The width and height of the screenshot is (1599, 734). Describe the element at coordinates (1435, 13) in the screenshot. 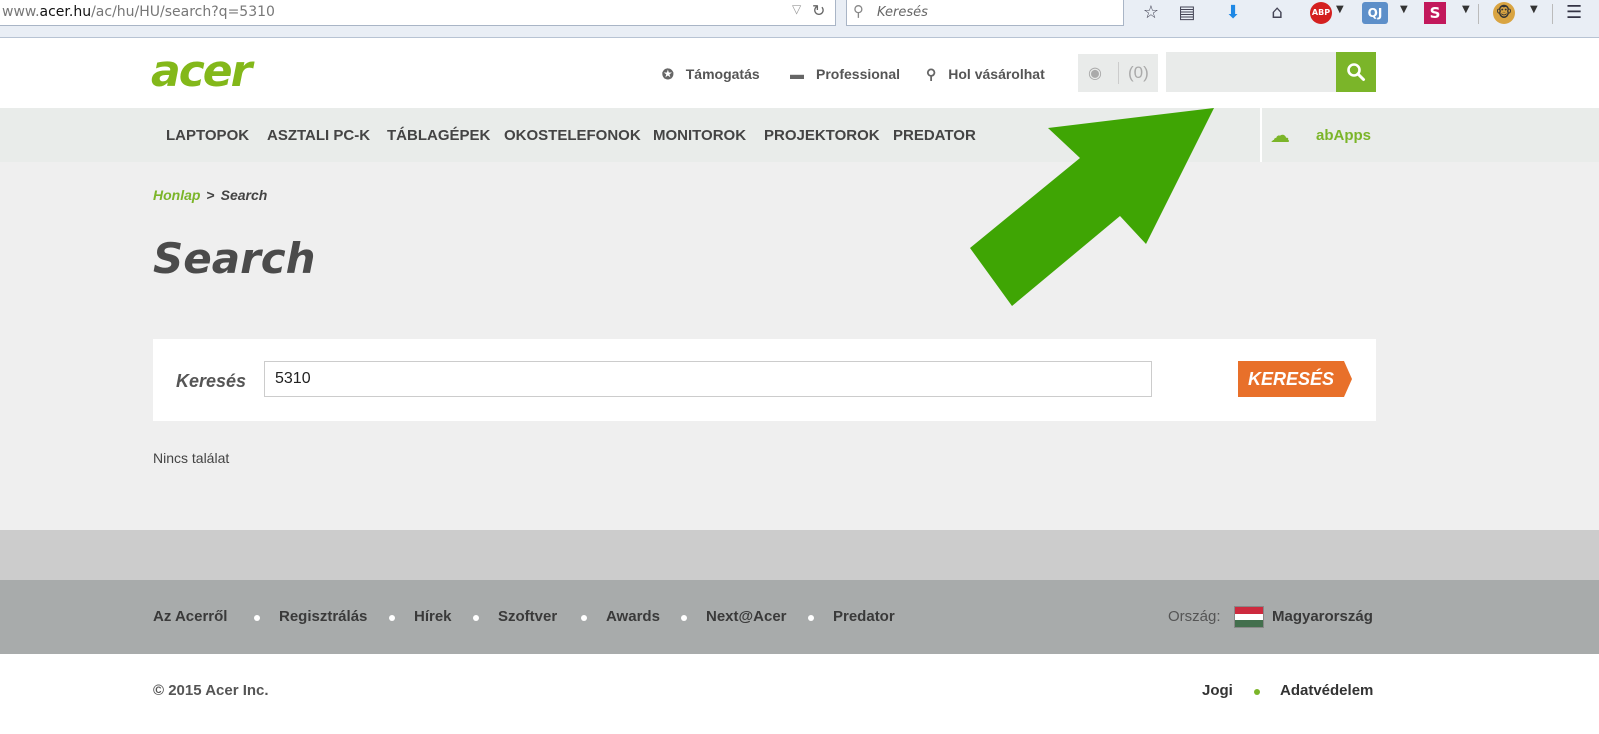

I see `stylish-icon: S` at that location.